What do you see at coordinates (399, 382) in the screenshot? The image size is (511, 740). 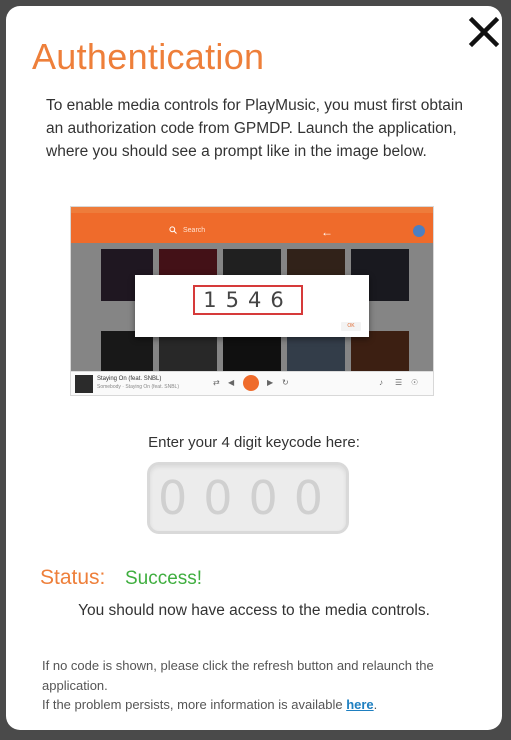 I see `queue-icon: ☰` at bounding box center [399, 382].